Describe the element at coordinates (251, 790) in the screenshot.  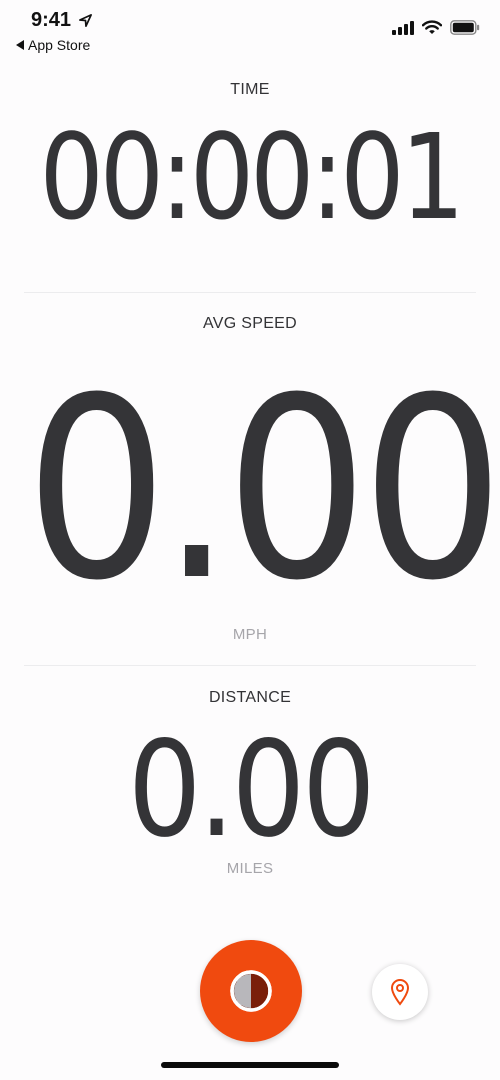
I see `distance-value: 0.00` at that location.